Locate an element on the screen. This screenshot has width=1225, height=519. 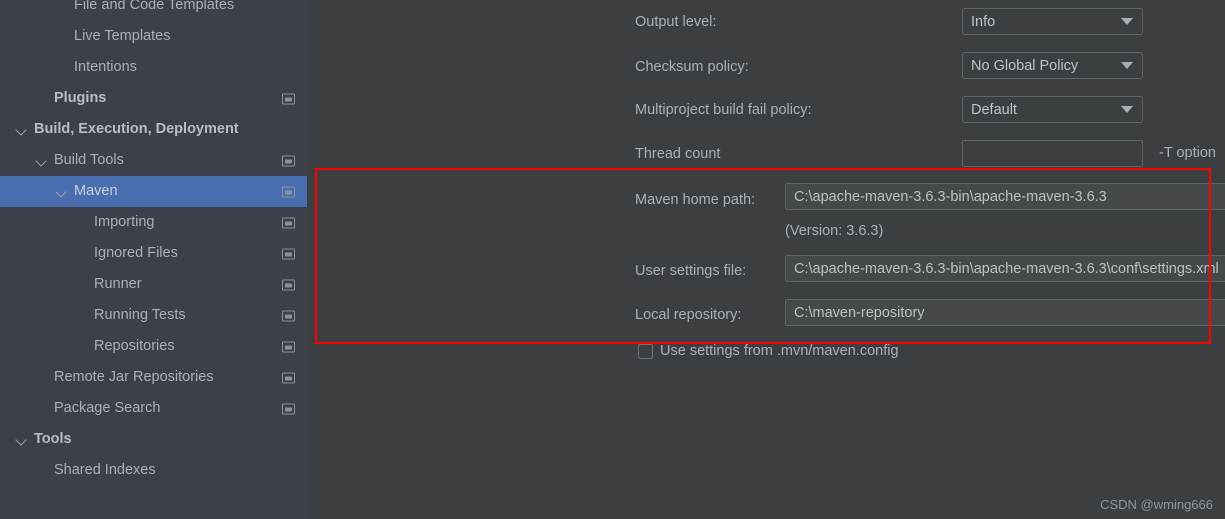
local-repository-row: Local repository: is located at coordinates (688, 315).